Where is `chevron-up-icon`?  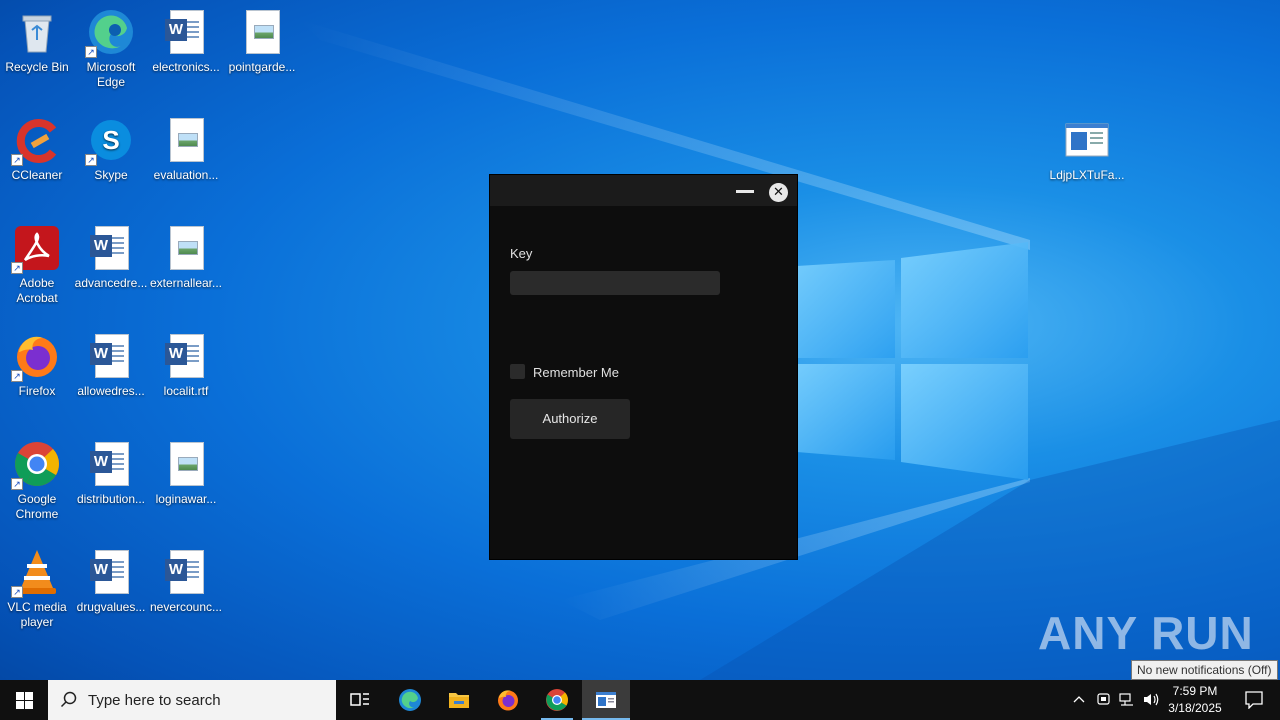
chevron-up-icon is located at coordinates (1079, 699).